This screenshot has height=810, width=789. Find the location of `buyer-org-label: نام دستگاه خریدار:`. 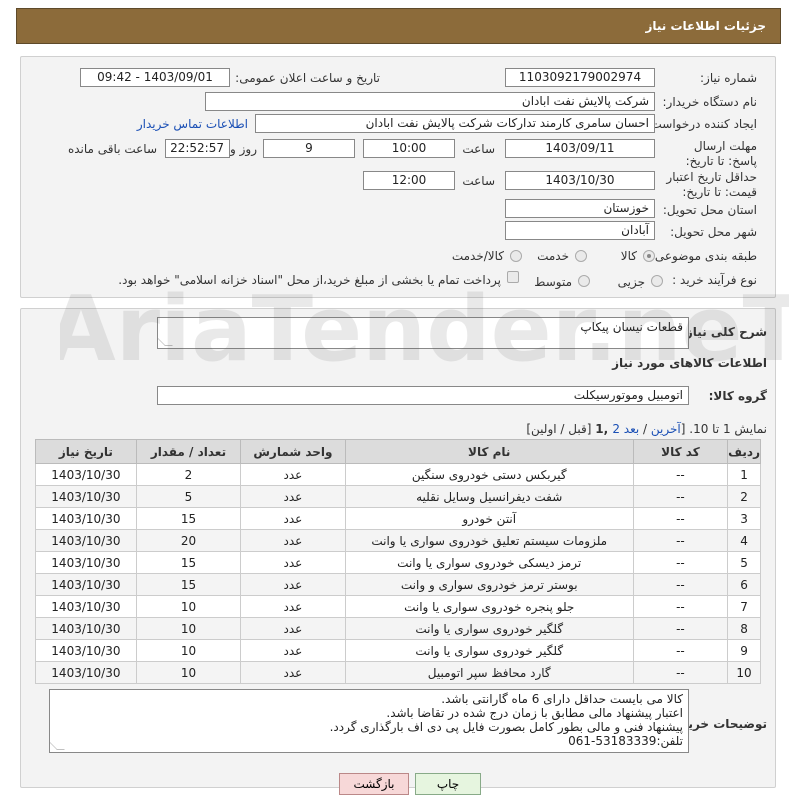

buyer-org-label: نام دستگاه خریدار: is located at coordinates (710, 102).